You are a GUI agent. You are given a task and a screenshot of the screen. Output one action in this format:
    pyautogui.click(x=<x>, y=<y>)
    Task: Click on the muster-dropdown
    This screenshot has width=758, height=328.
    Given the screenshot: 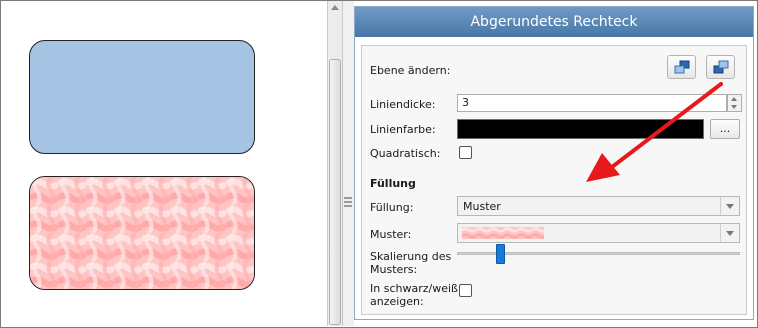 What is the action you would take?
    pyautogui.click(x=598, y=233)
    